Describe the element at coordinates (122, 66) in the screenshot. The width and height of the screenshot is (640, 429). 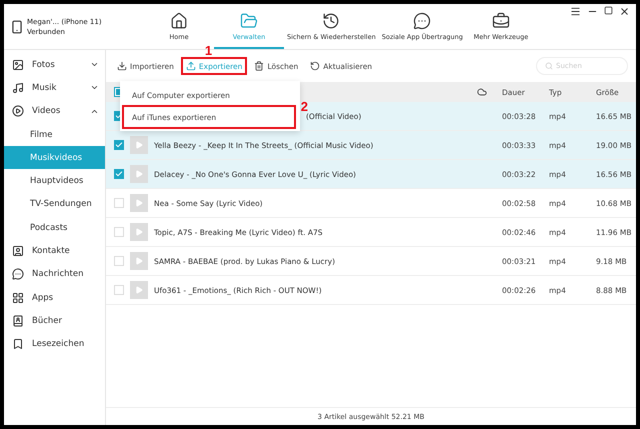
I see `download-icon` at that location.